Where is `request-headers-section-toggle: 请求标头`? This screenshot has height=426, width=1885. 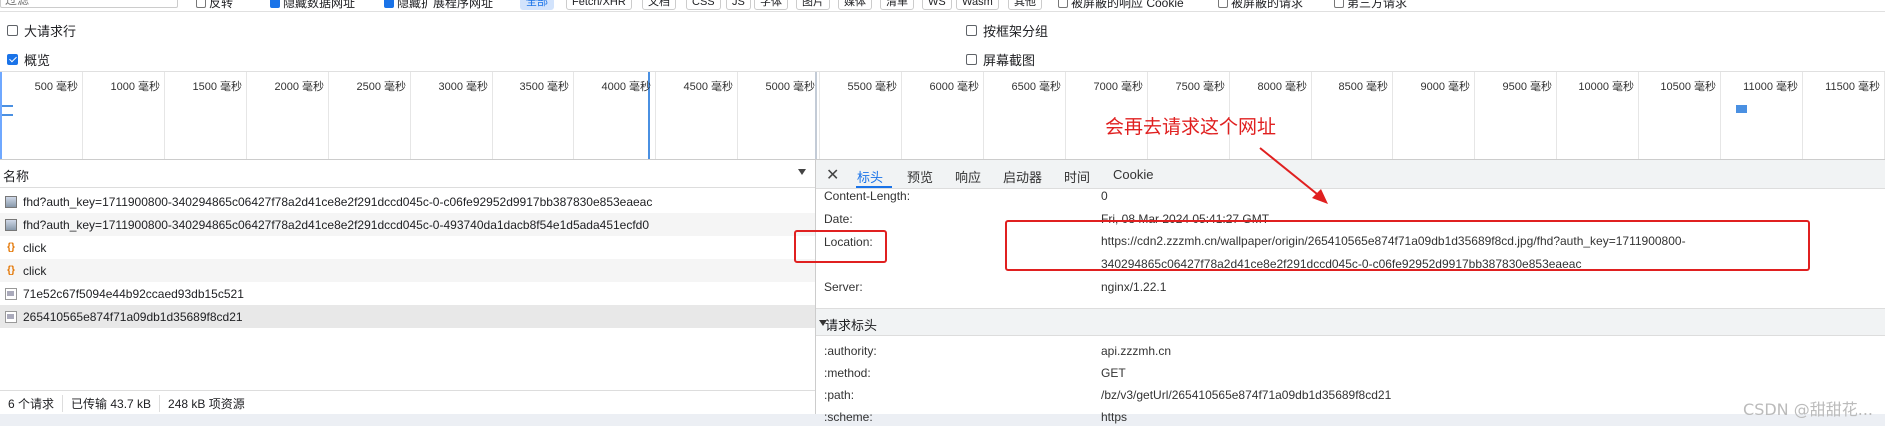 request-headers-section-toggle: 请求标头 is located at coordinates (1350, 322).